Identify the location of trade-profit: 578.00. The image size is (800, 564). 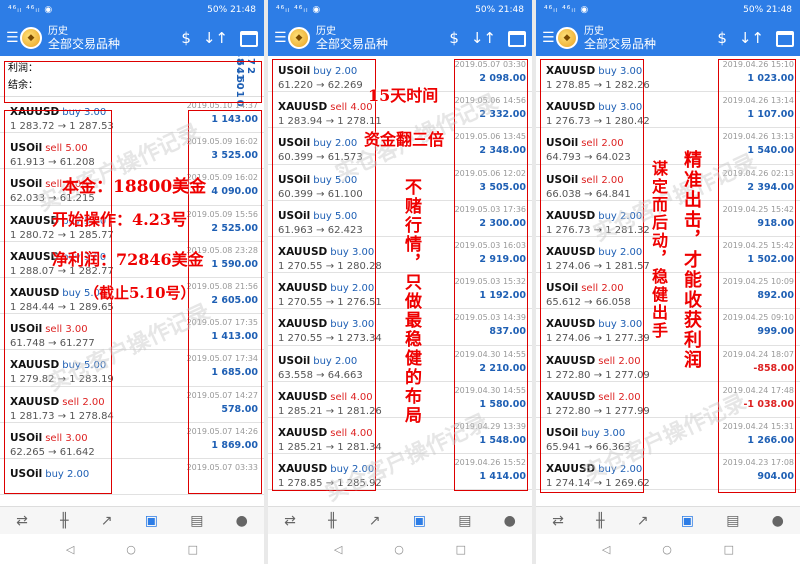
(239, 409).